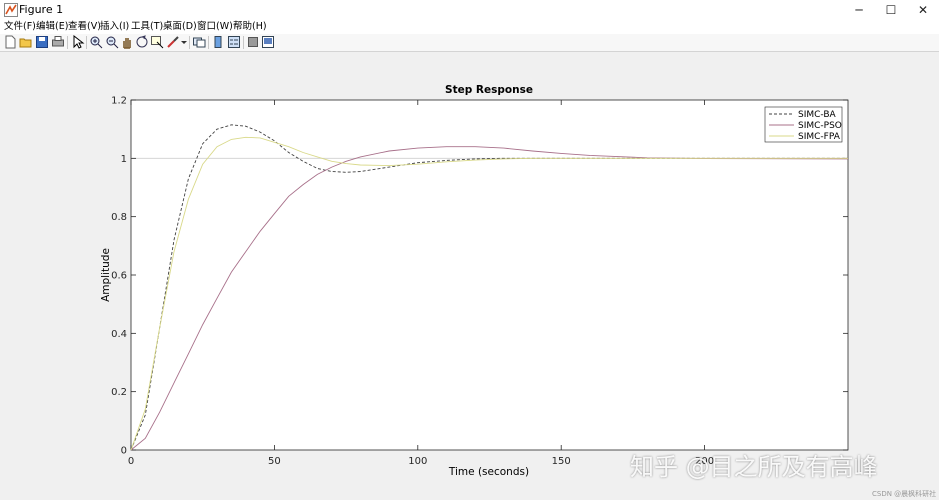 The height and width of the screenshot is (500, 939). Describe the element at coordinates (119, 217) in the screenshot. I see `y-tick-label: 0.8` at that location.